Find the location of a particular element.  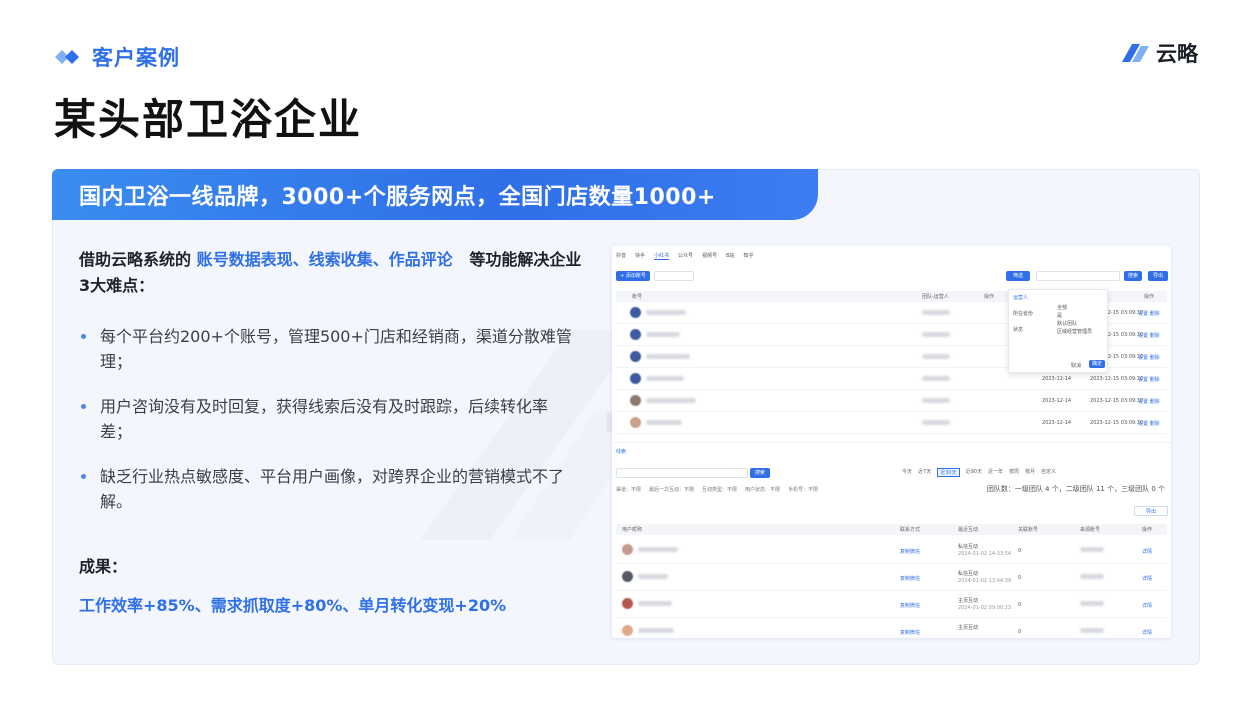

intro-text: 借助云略系统的 账号数据表现、线索收集、作品评论 等功能解决企业3大难点： is located at coordinates (334, 273).